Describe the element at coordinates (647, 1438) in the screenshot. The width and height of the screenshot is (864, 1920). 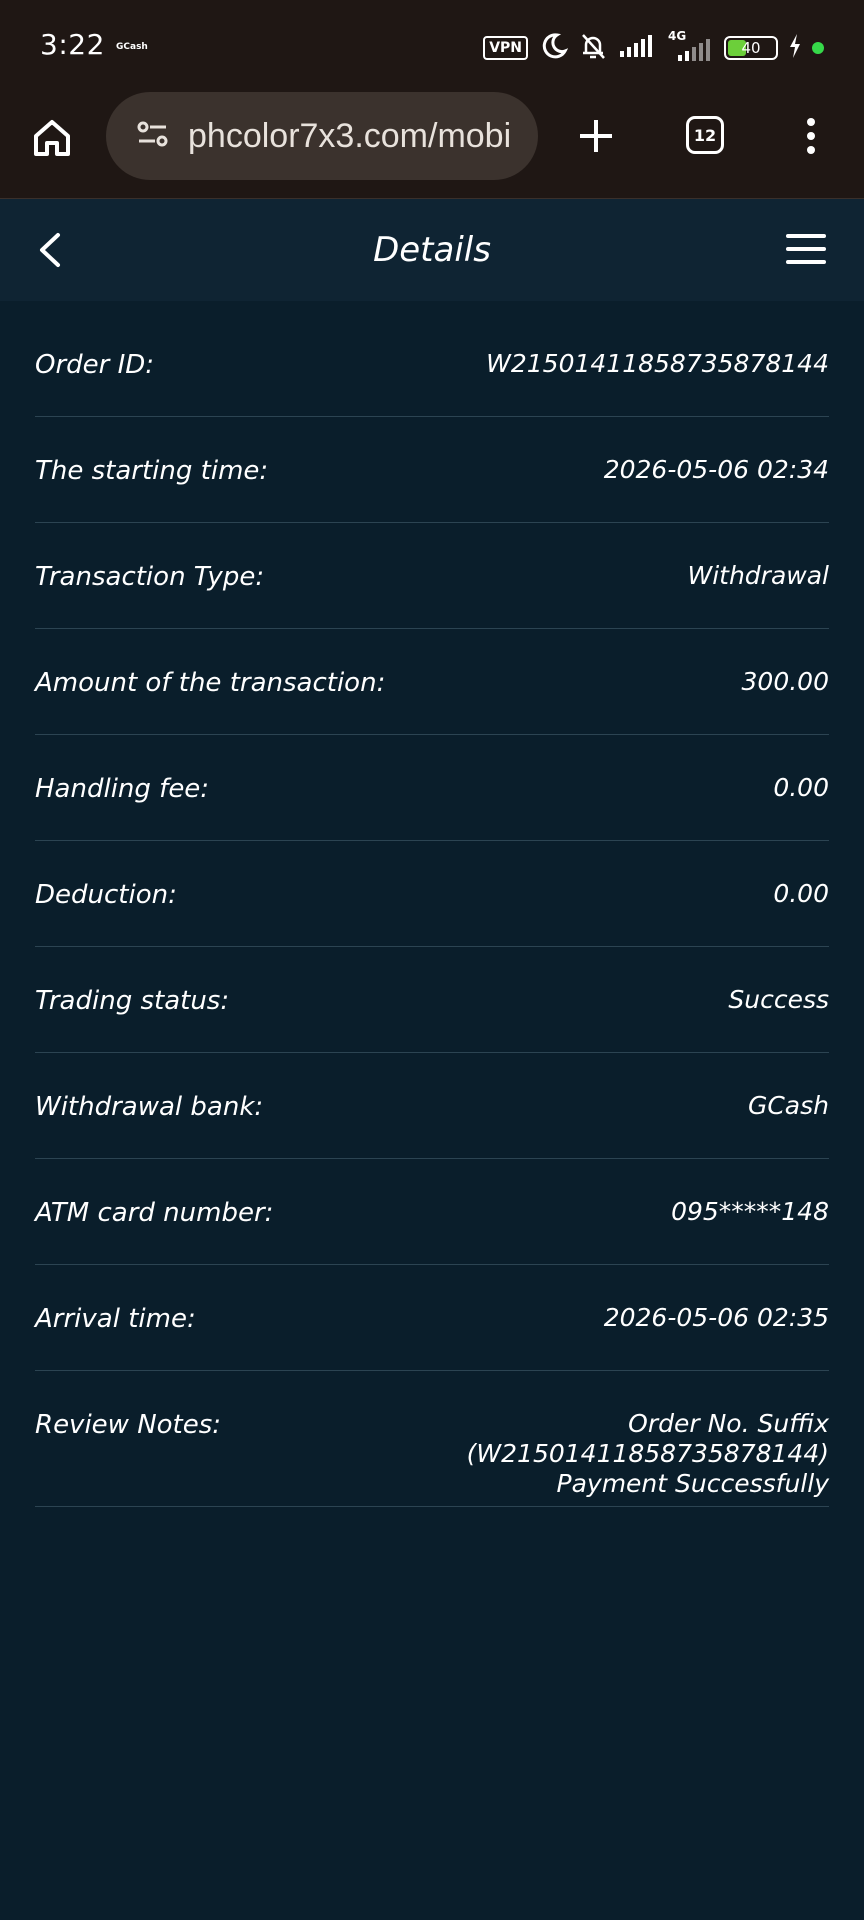
I see `review-notes-line-1: Order No. Suffix (W21501411858735878144)` at that location.